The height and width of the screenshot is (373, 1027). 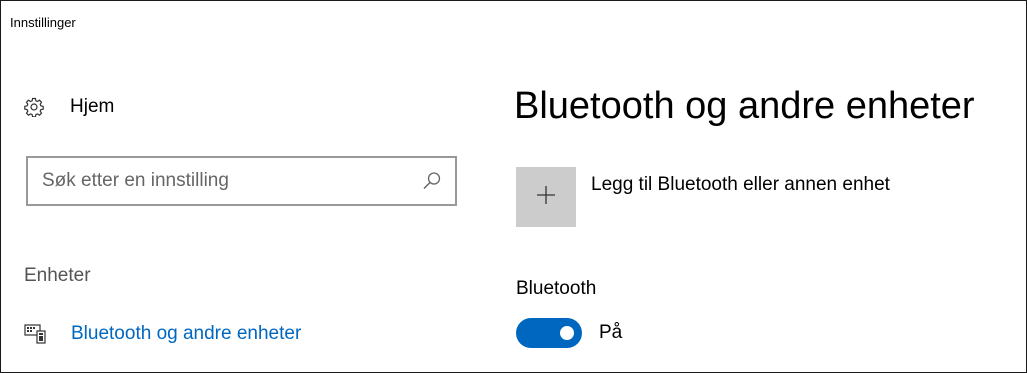 I want to click on devices-icon, so click(x=36, y=334).